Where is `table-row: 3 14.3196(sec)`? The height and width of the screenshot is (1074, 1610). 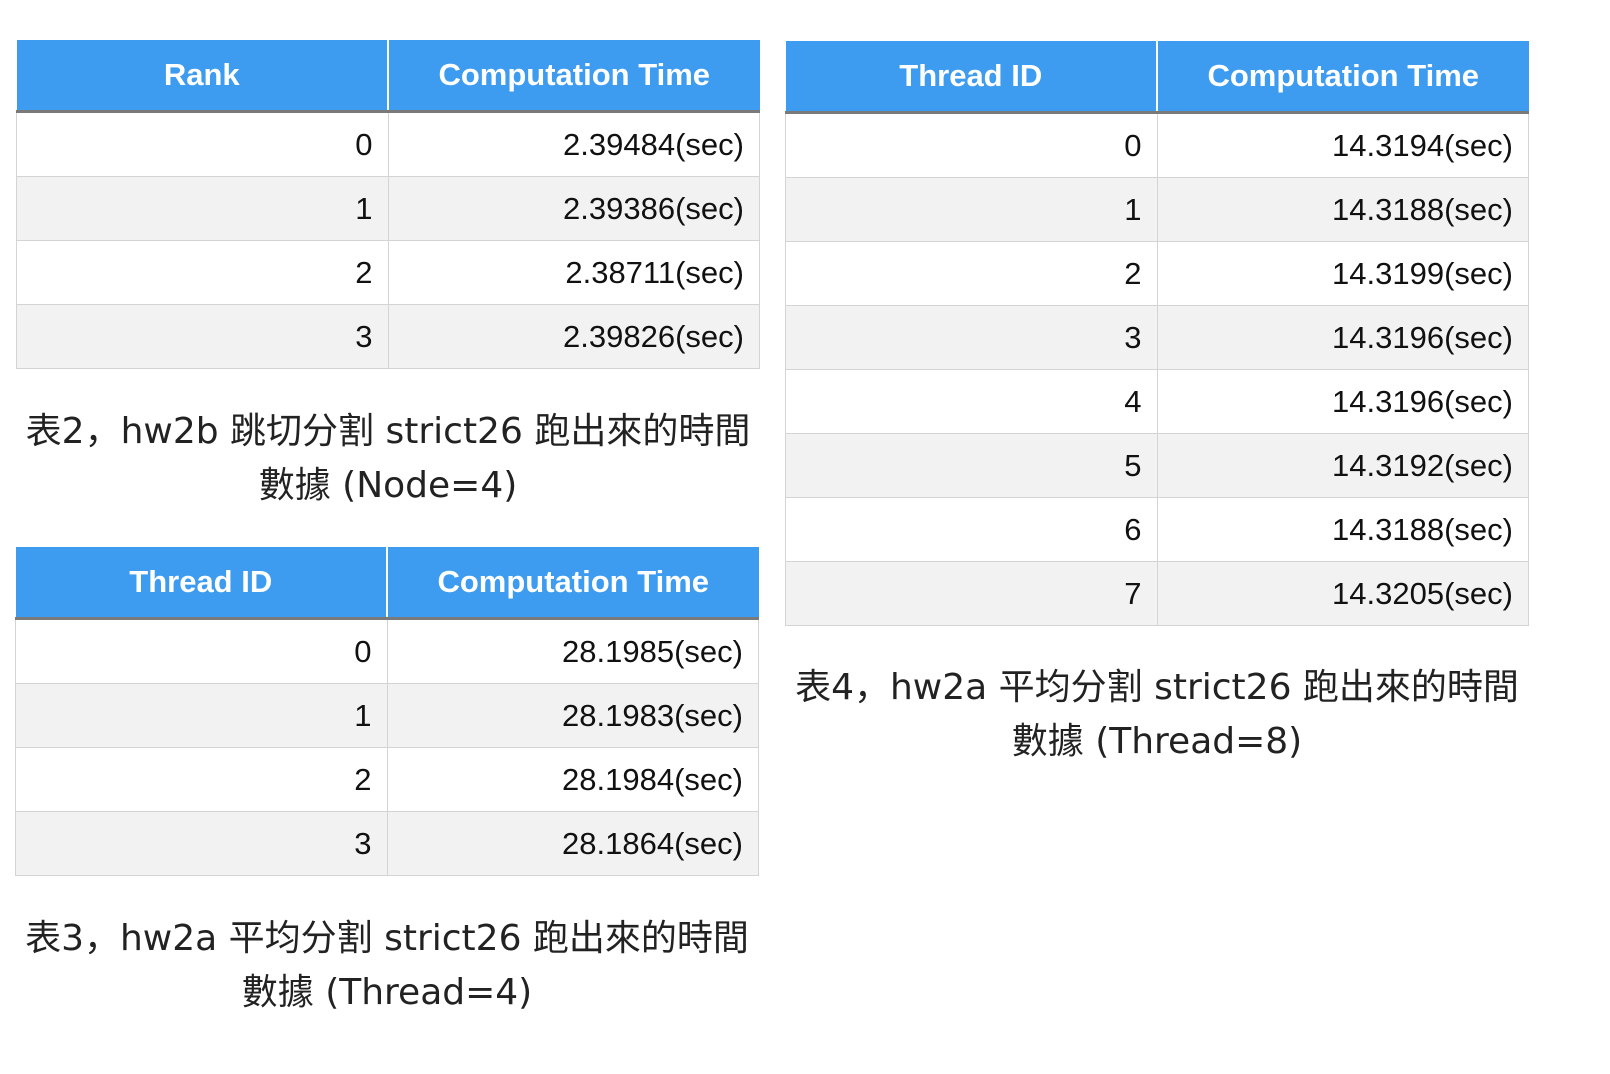
table-row: 3 14.3196(sec) is located at coordinates (1157, 337).